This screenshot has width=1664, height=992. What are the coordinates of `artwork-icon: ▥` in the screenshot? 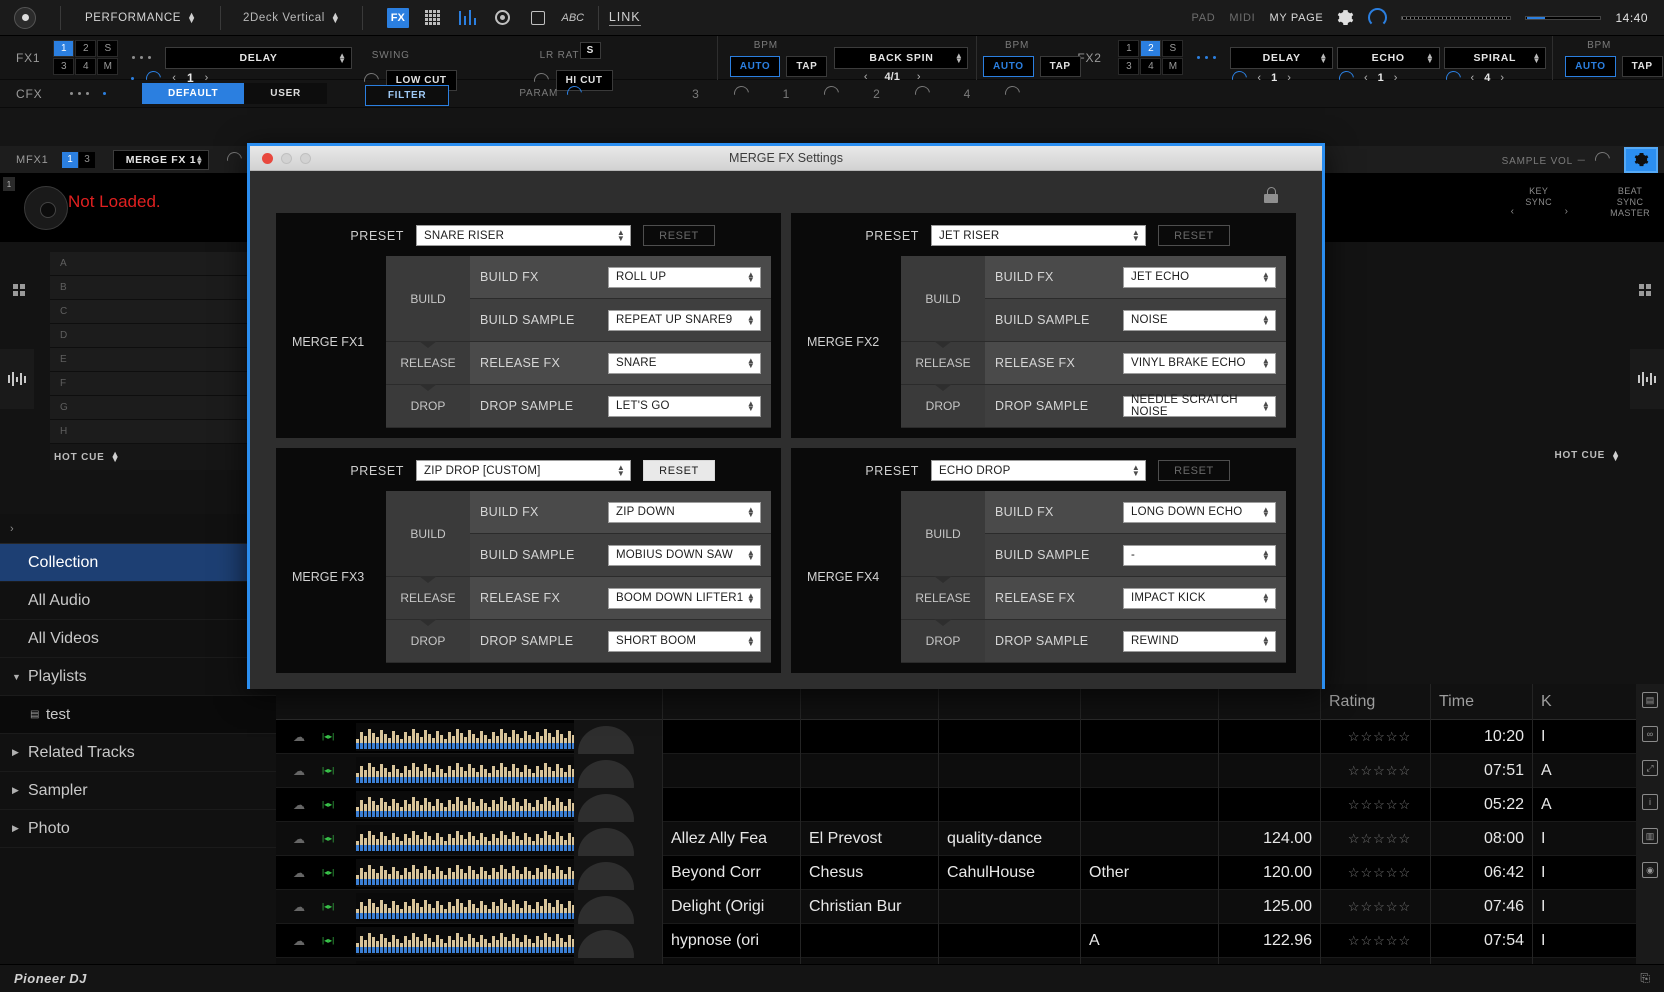 It's located at (1650, 836).